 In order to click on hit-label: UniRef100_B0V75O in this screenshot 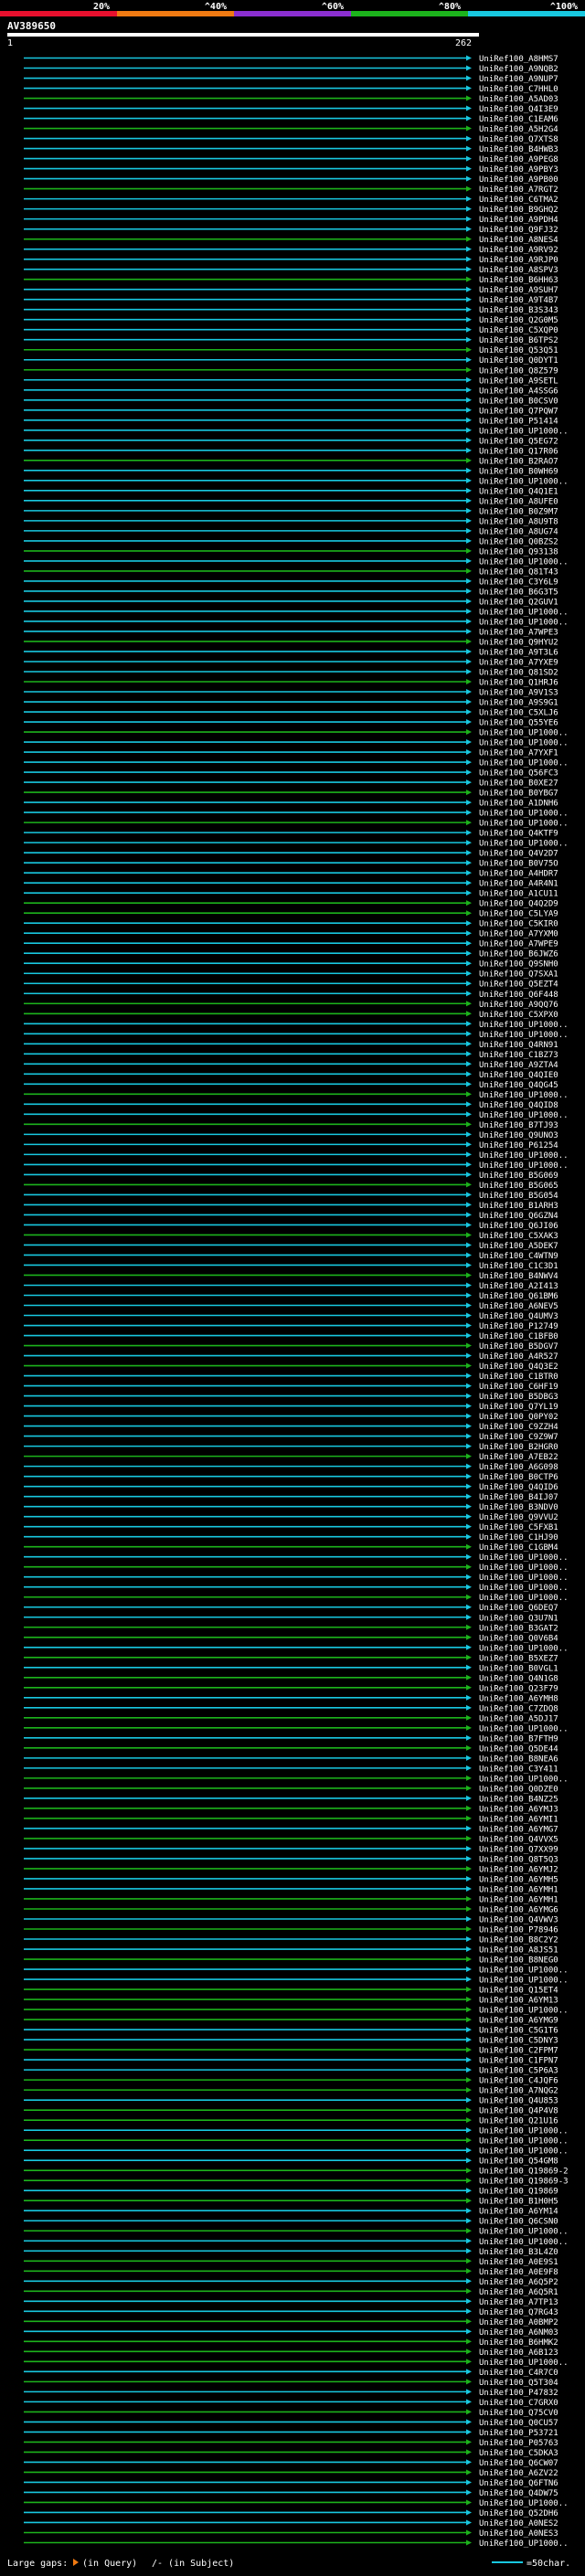, I will do `click(518, 864)`.